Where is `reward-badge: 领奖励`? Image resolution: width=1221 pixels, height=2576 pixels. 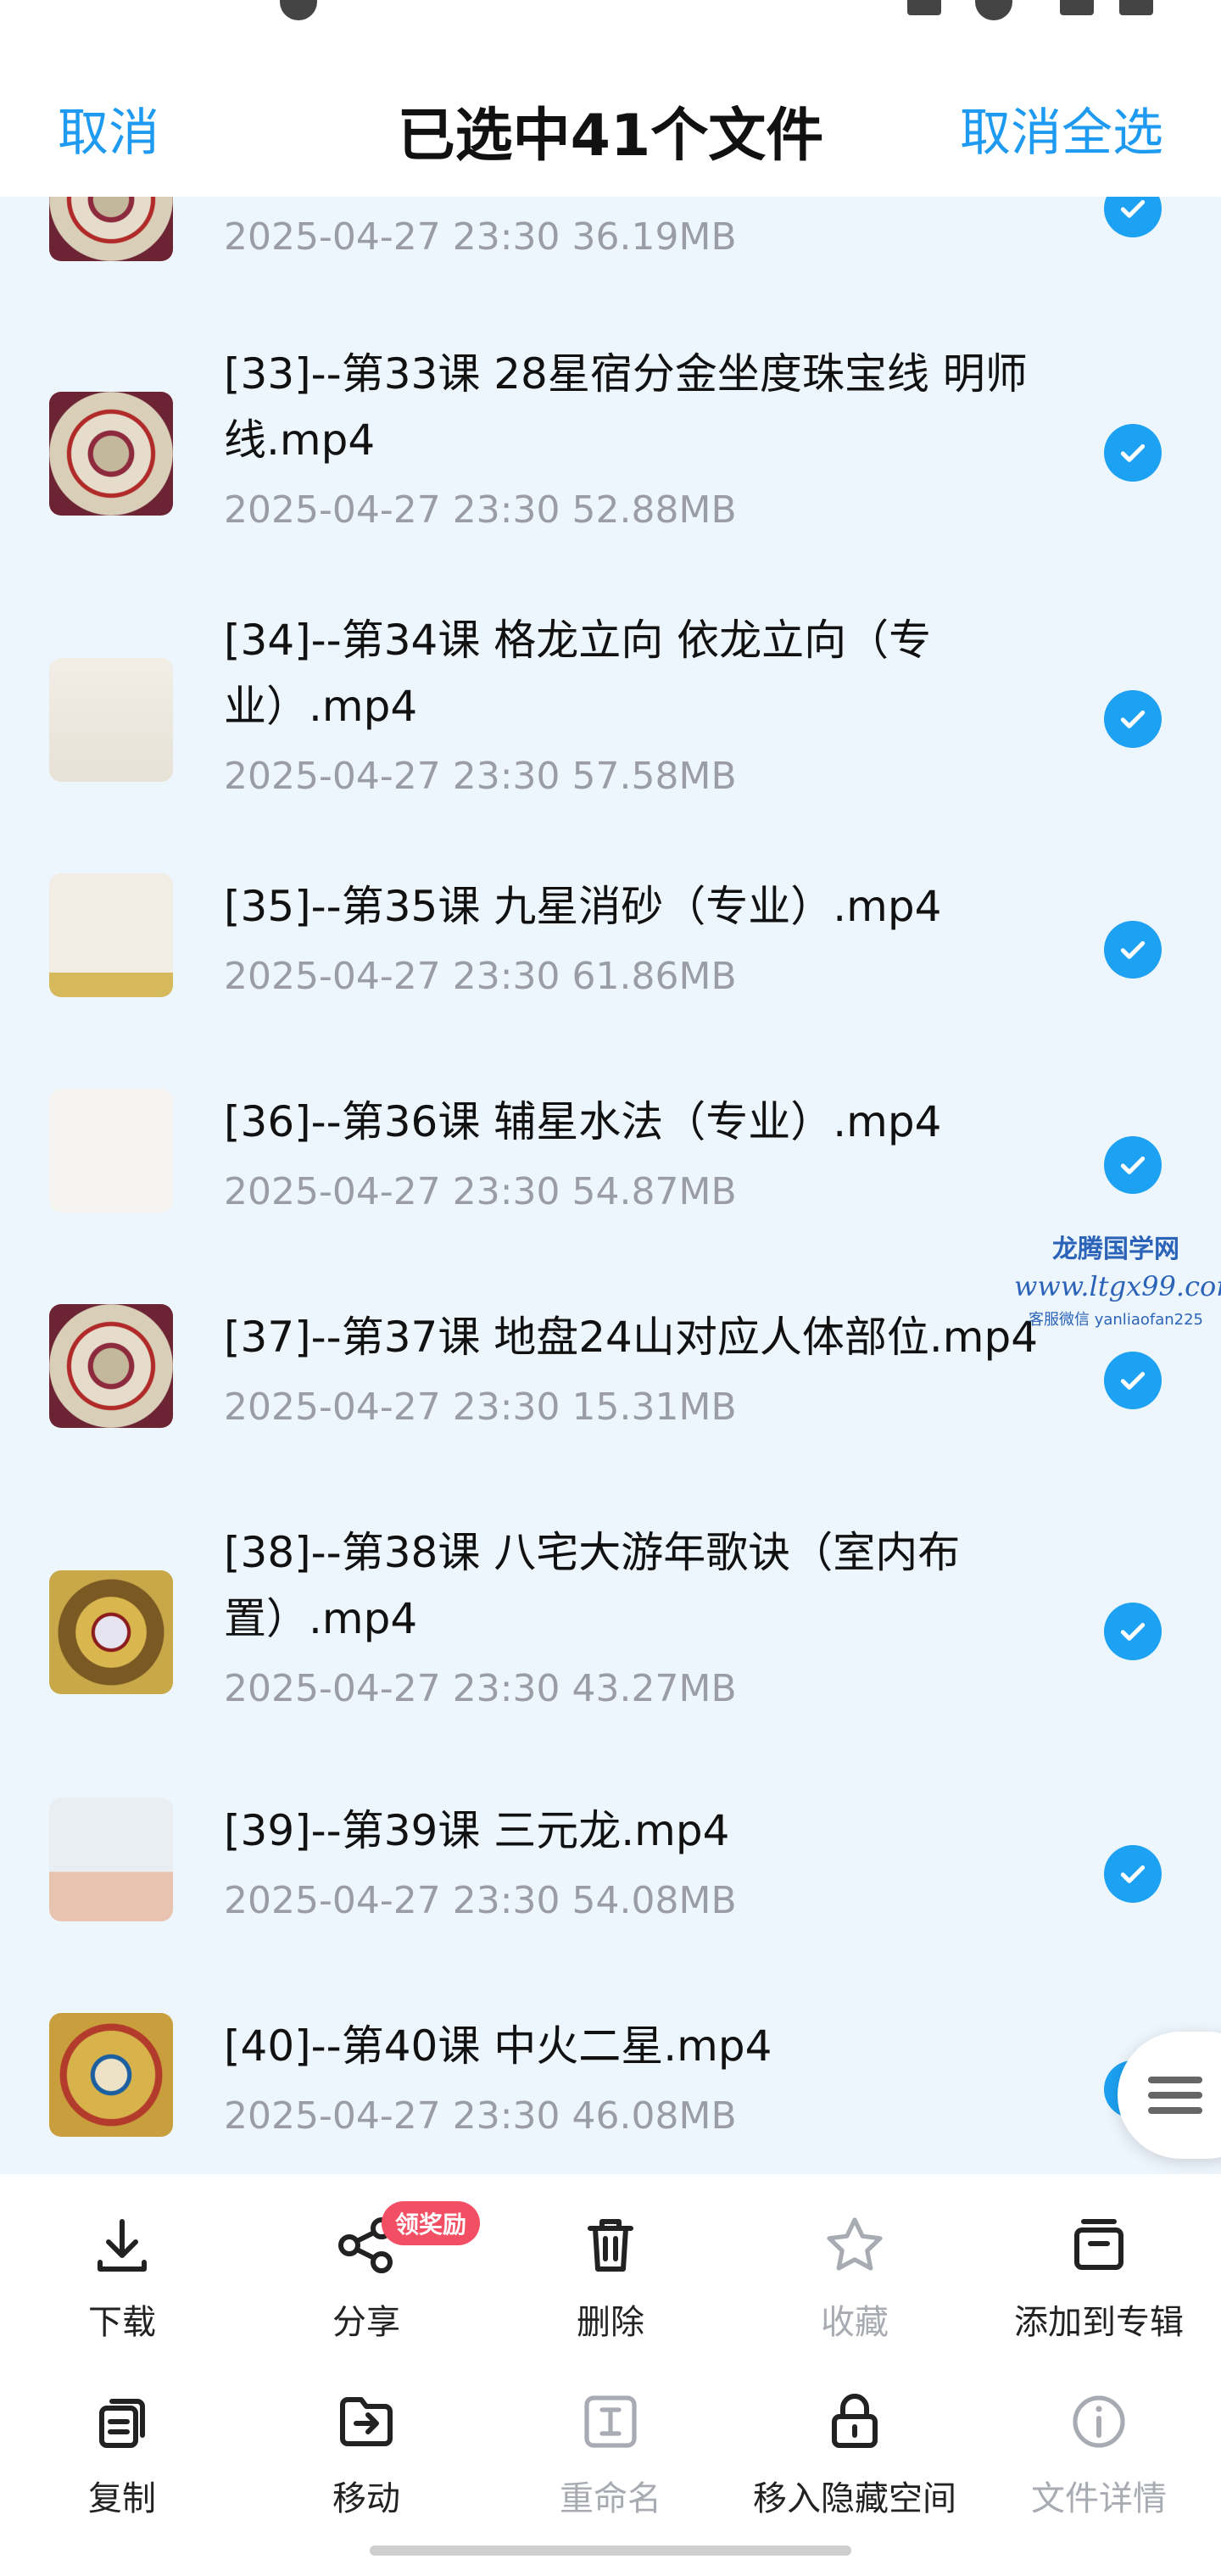
reward-badge: 领奖励 is located at coordinates (431, 2223).